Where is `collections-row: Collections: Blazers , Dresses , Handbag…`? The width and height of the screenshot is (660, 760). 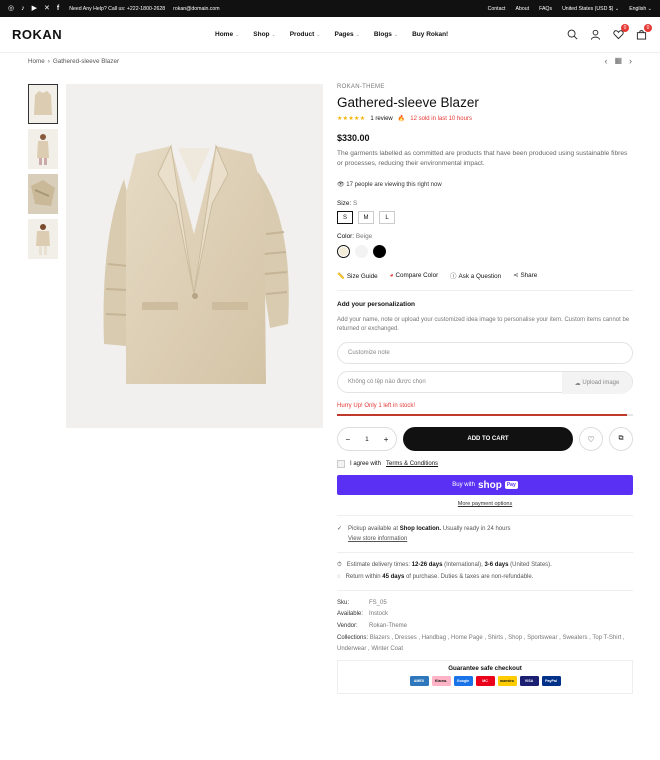 collections-row: Collections: Blazers , Dresses , Handbag… is located at coordinates (481, 643).